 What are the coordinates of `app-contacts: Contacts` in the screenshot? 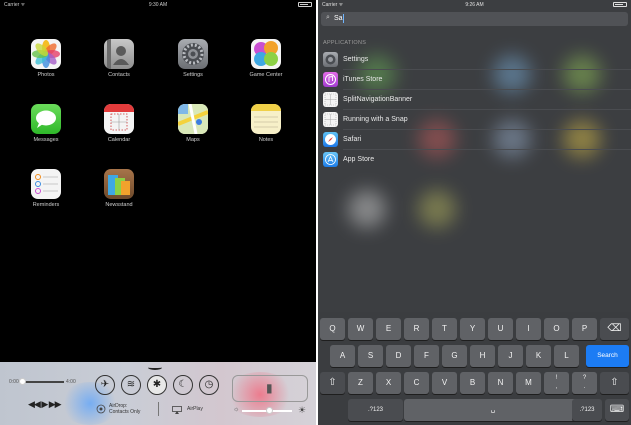 It's located at (119, 58).